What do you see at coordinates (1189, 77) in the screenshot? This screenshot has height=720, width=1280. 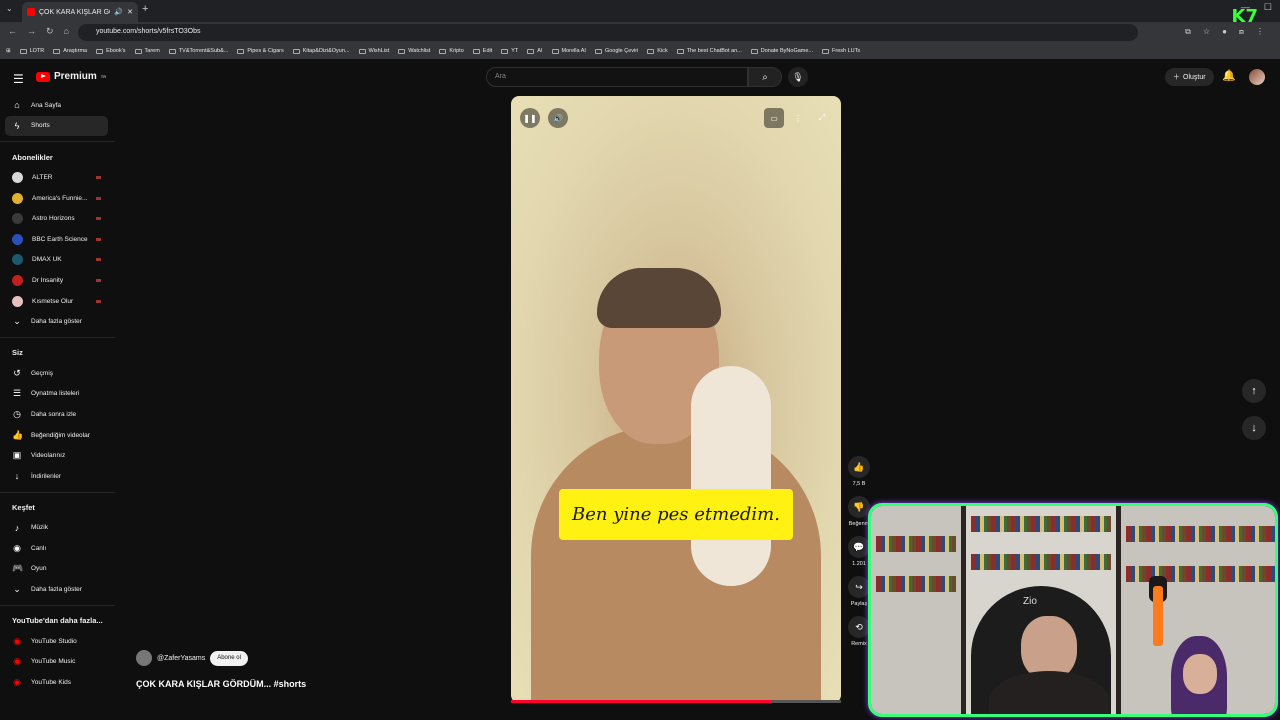 I see `create-button: ＋ Oluştur` at bounding box center [1189, 77].